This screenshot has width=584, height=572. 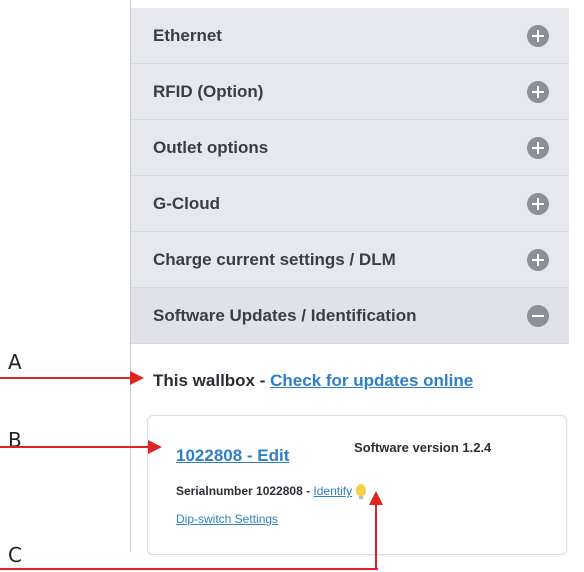 What do you see at coordinates (187, 35) in the screenshot?
I see `accordion-label: Ethernet` at bounding box center [187, 35].